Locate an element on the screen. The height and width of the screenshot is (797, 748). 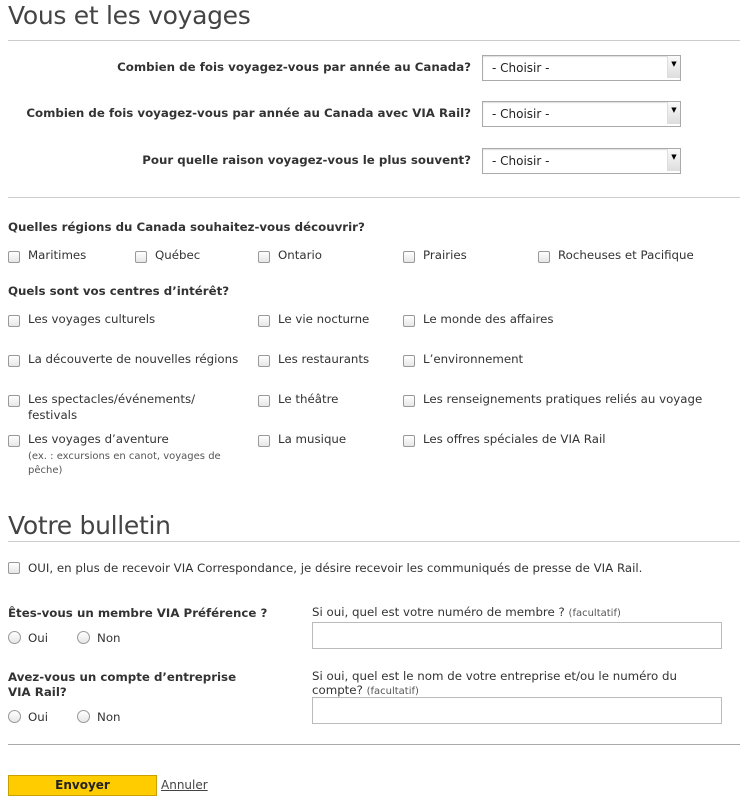
travel-reason-select: - Choisir - ▼ is located at coordinates (581, 161).